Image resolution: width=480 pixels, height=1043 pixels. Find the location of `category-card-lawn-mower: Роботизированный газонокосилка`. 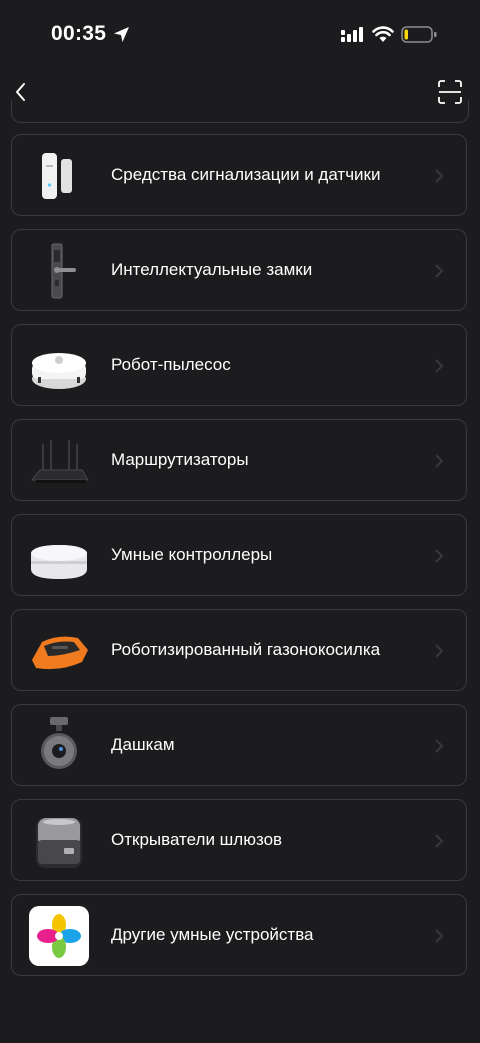

category-card-lawn-mower: Роботизированный газонокосилка is located at coordinates (239, 650).